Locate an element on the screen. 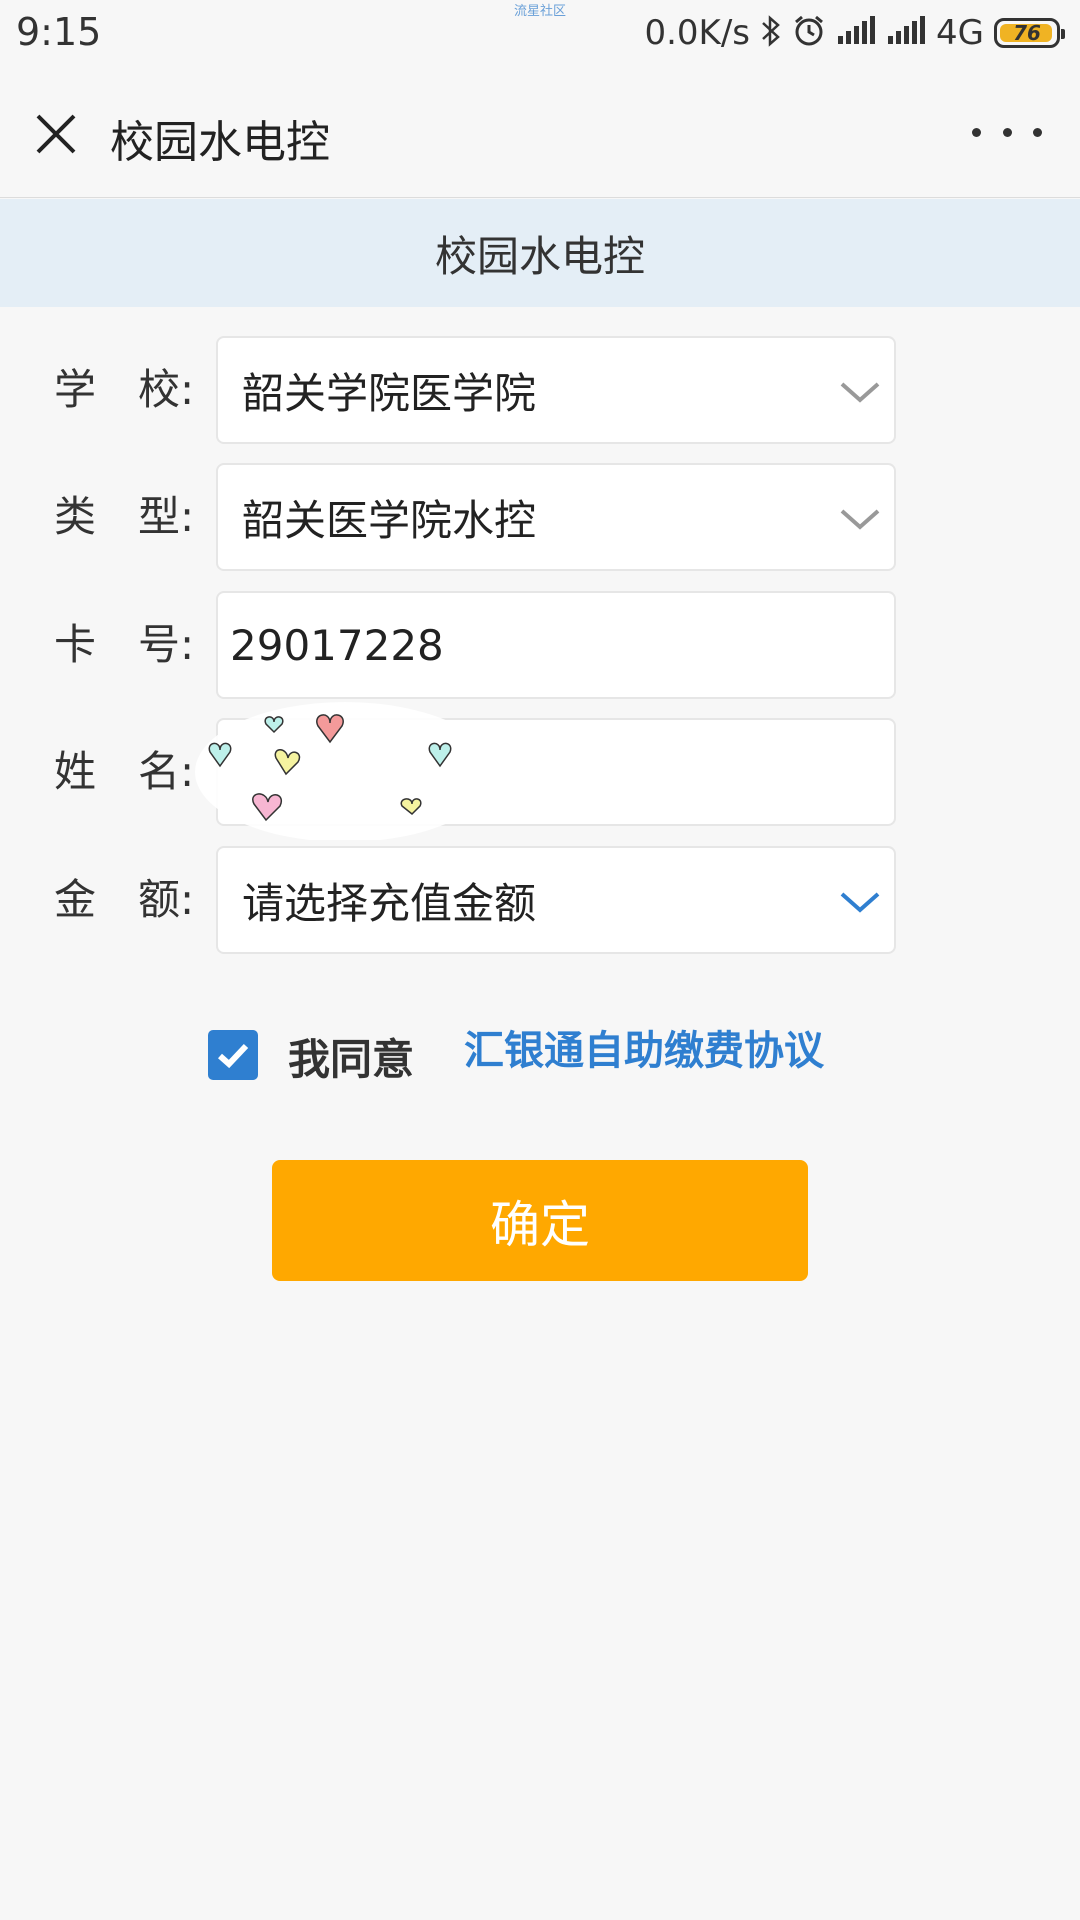 The height and width of the screenshot is (1920, 1080). type-row: 类 型: 韶关医学院水控 is located at coordinates (540, 517).